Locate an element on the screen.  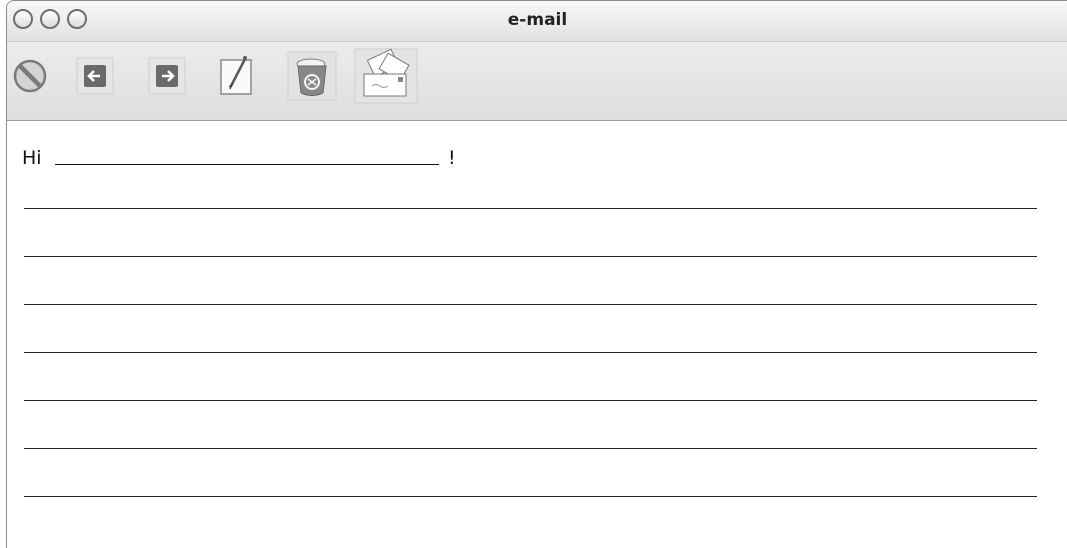
forward-button is located at coordinates (167, 76).